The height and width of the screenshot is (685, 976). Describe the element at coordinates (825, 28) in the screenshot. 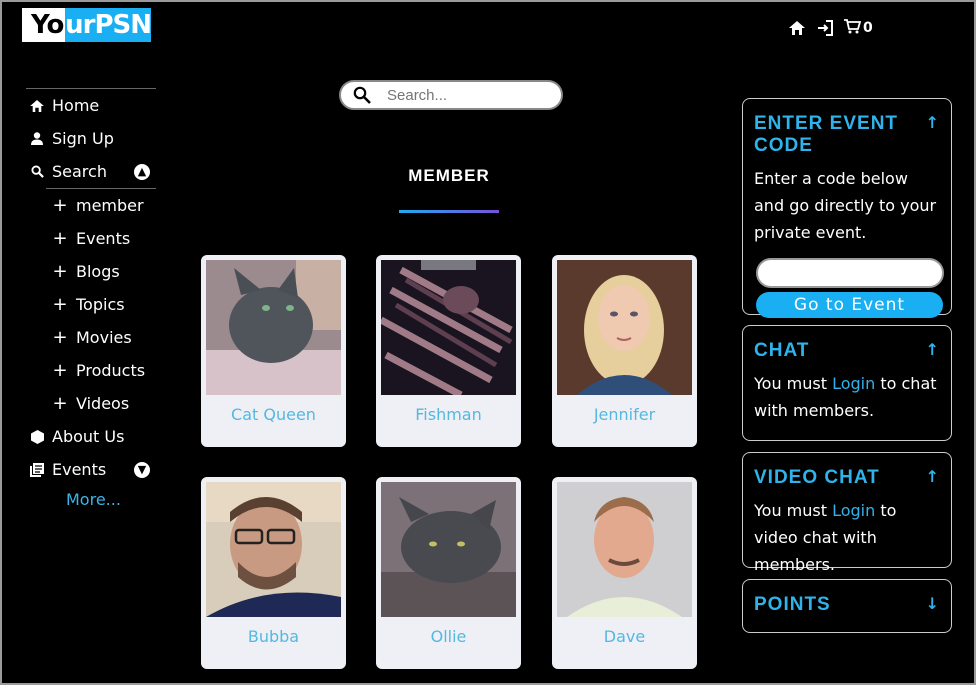

I see `login-icon` at that location.